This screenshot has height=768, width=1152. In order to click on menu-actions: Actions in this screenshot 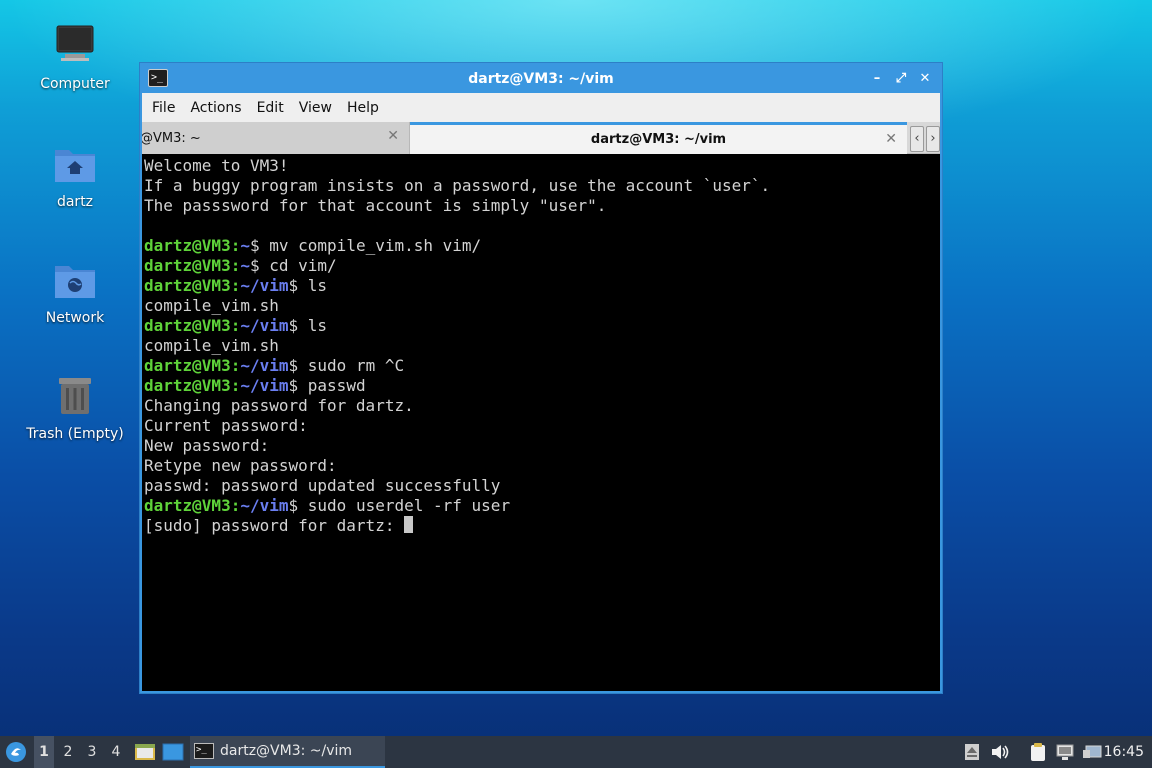, I will do `click(217, 108)`.